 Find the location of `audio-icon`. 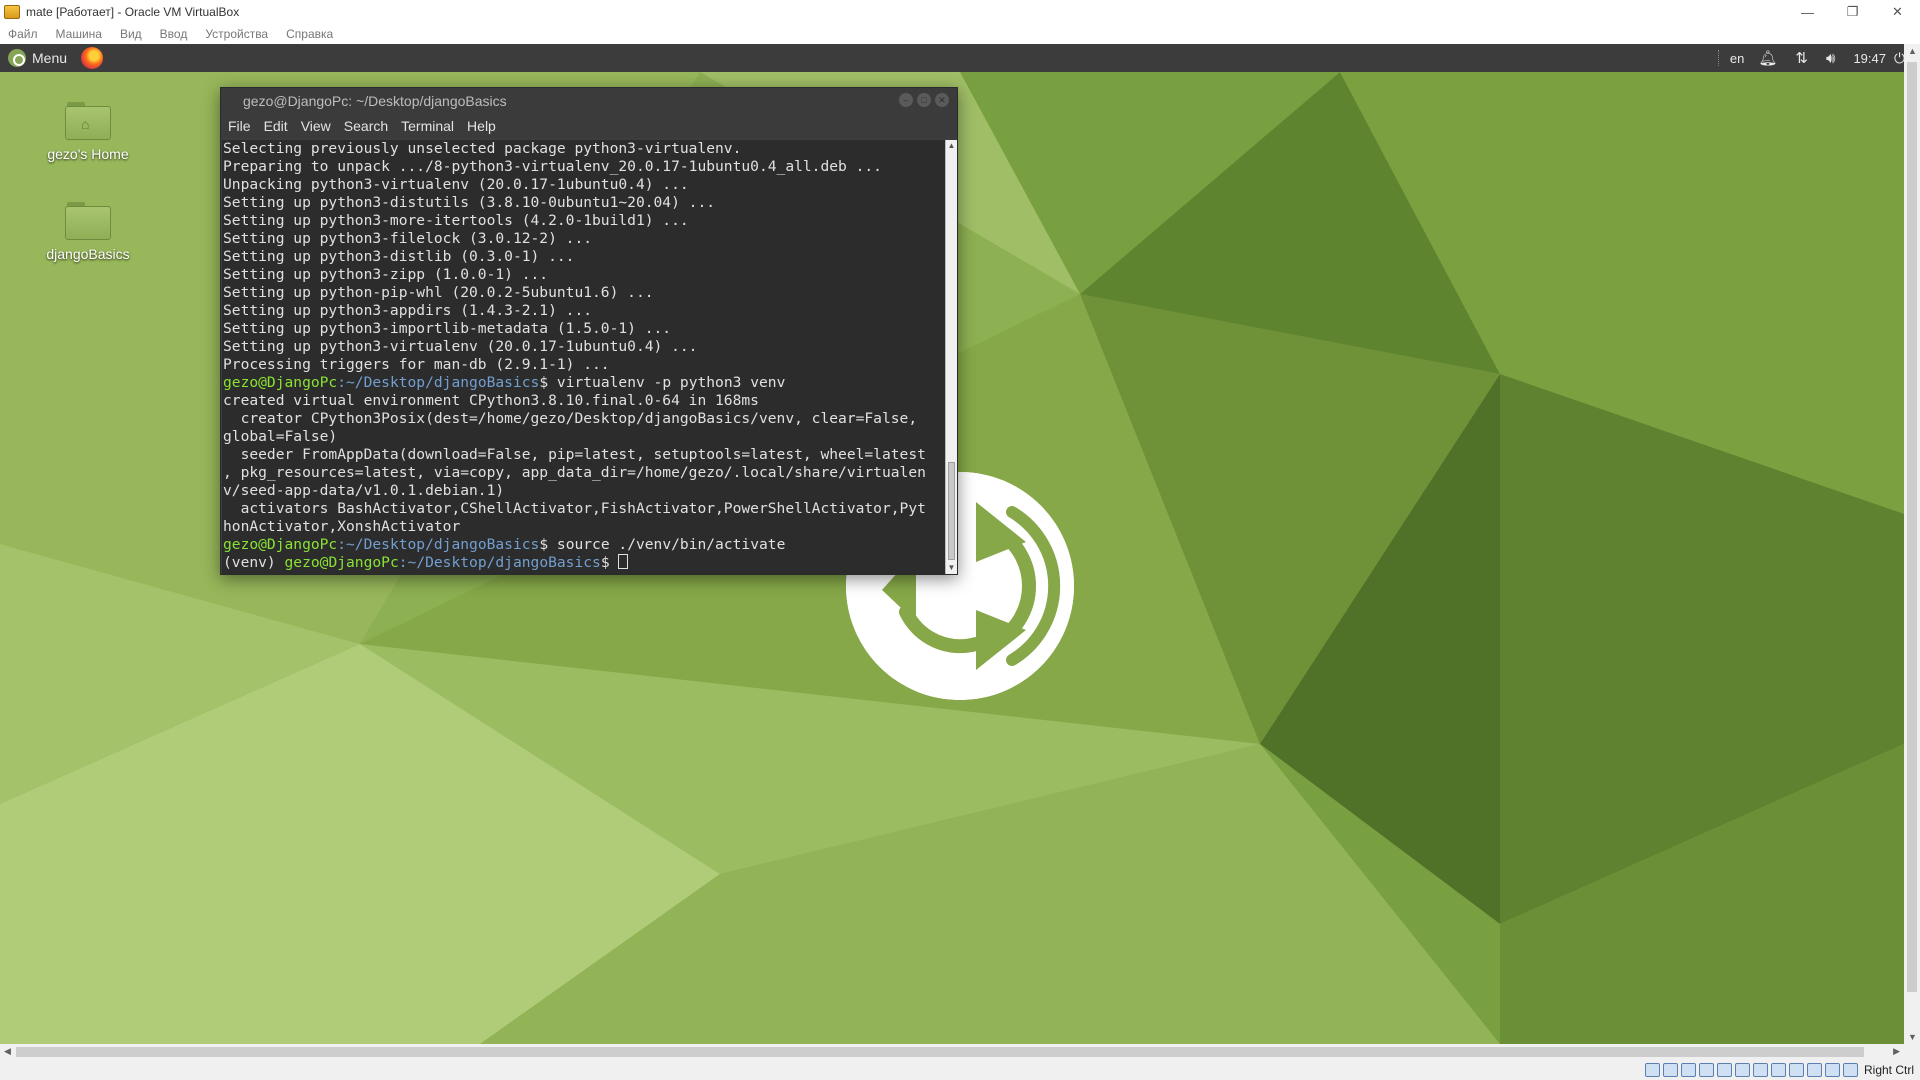

audio-icon is located at coordinates (1688, 1070).